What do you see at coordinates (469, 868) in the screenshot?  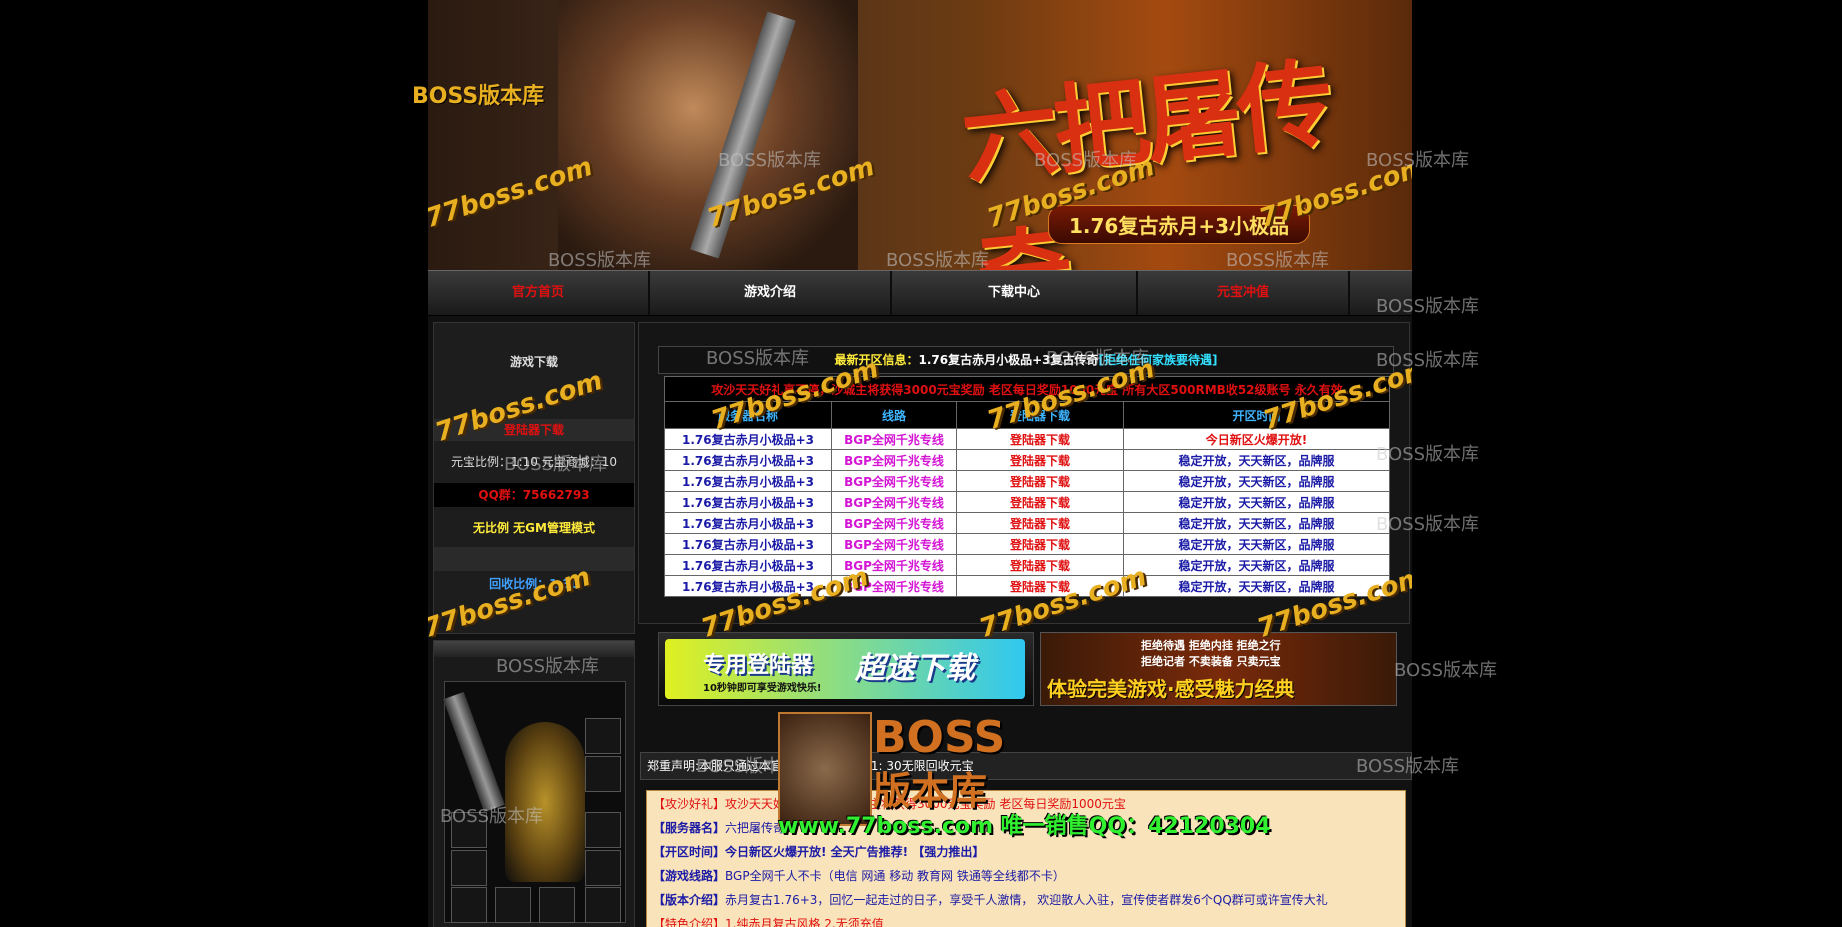 I see `equip-slot-ring-left` at bounding box center [469, 868].